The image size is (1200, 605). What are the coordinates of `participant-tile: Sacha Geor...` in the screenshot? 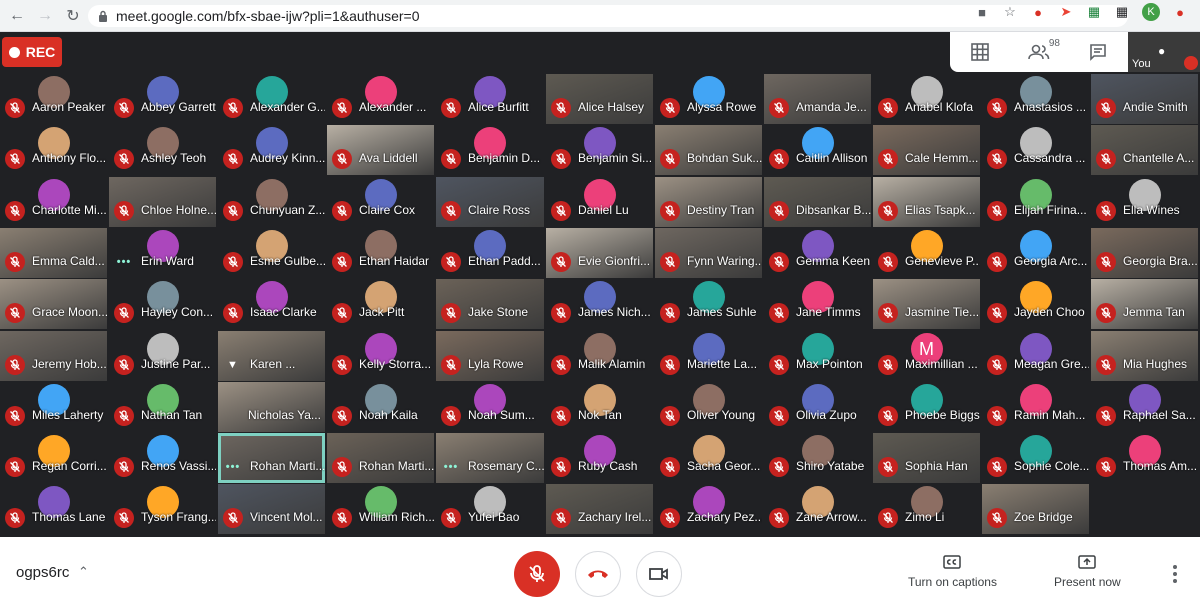 It's located at (708, 458).